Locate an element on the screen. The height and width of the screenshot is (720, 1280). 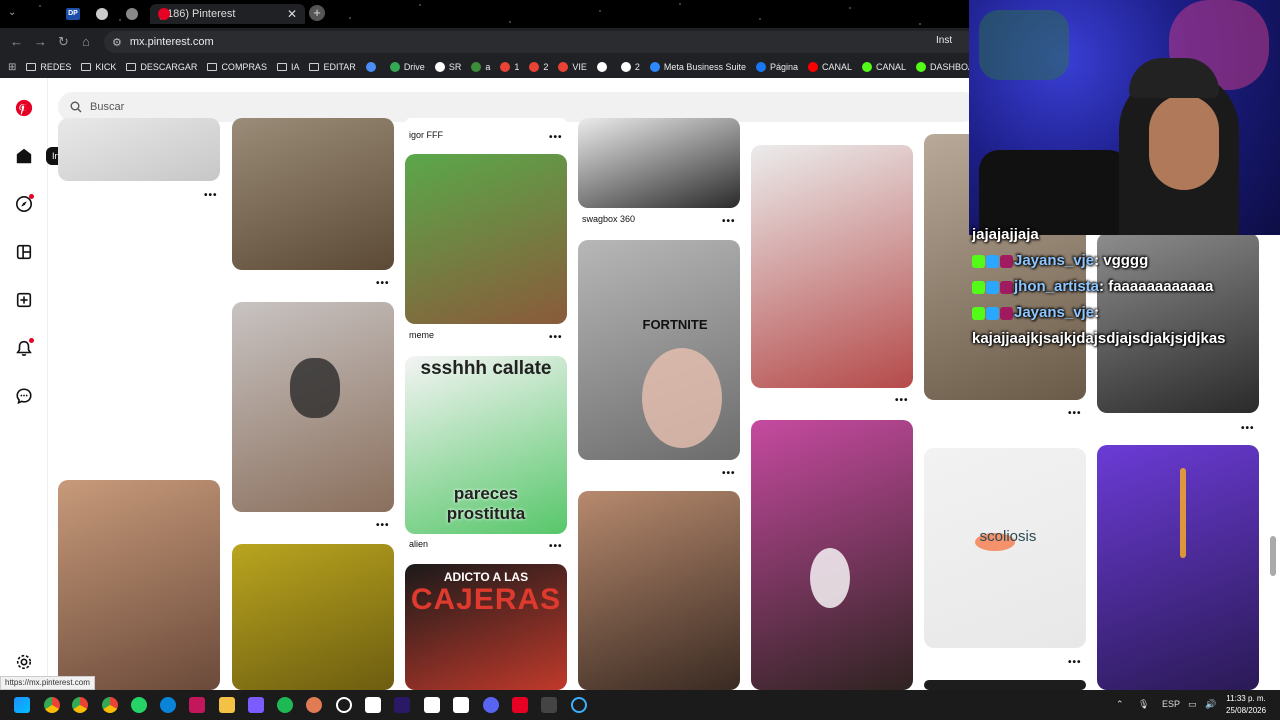
notifications-icon is located at coordinates (24, 348).